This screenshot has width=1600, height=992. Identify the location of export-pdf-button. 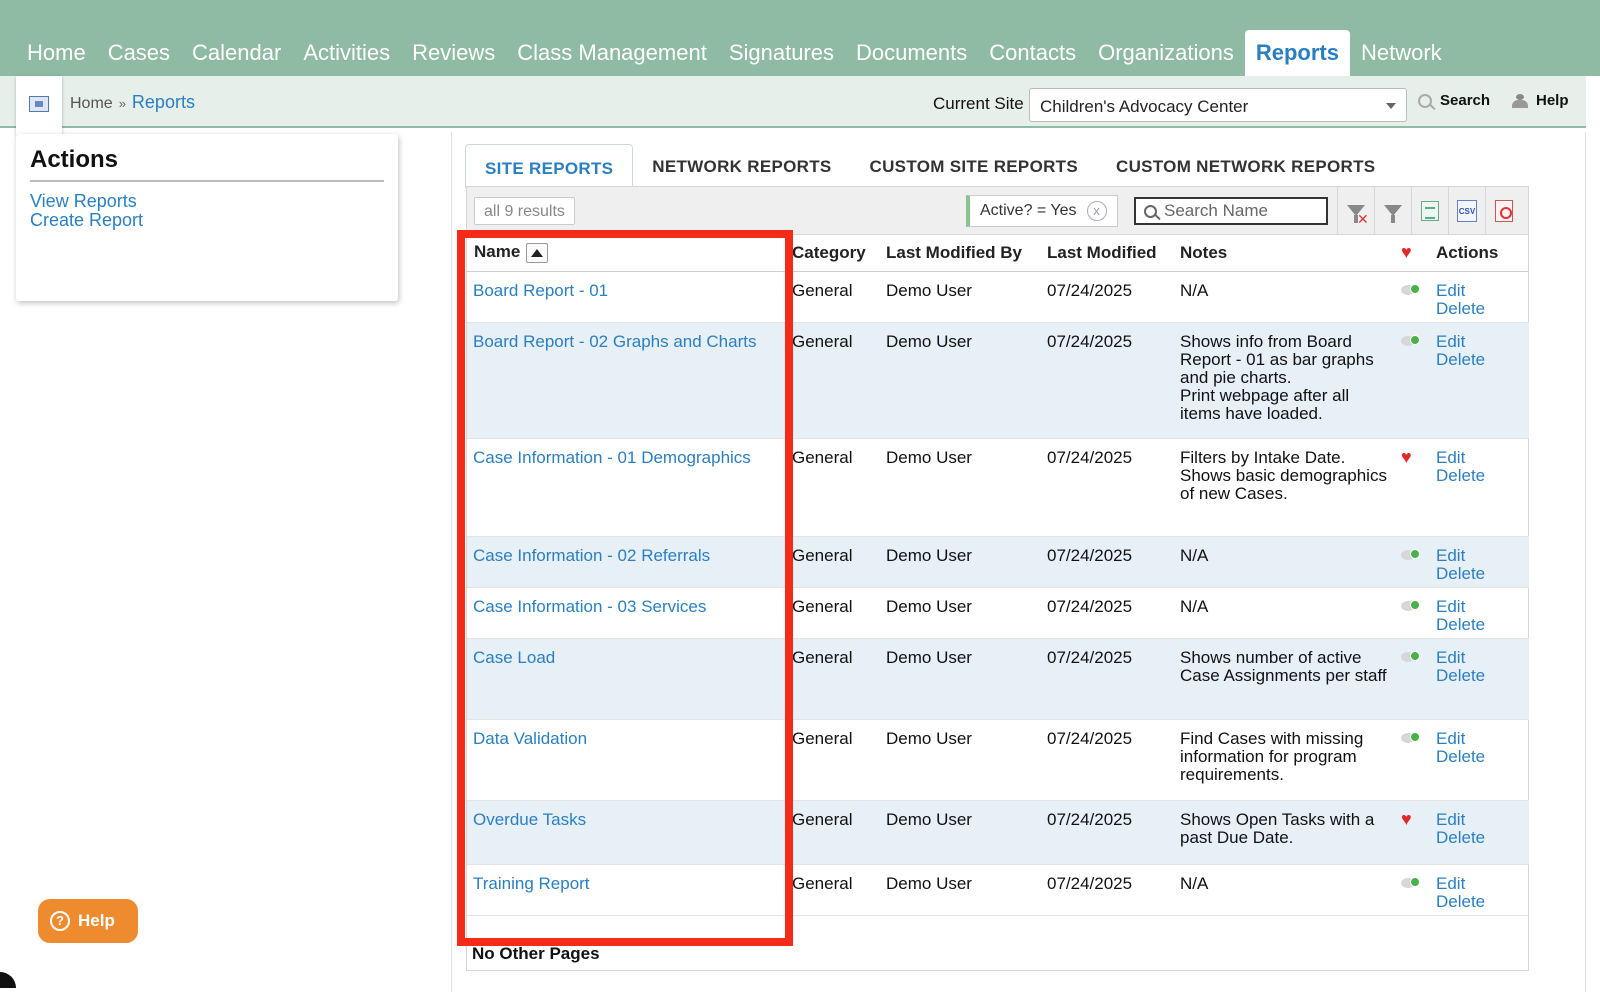
(1503, 211).